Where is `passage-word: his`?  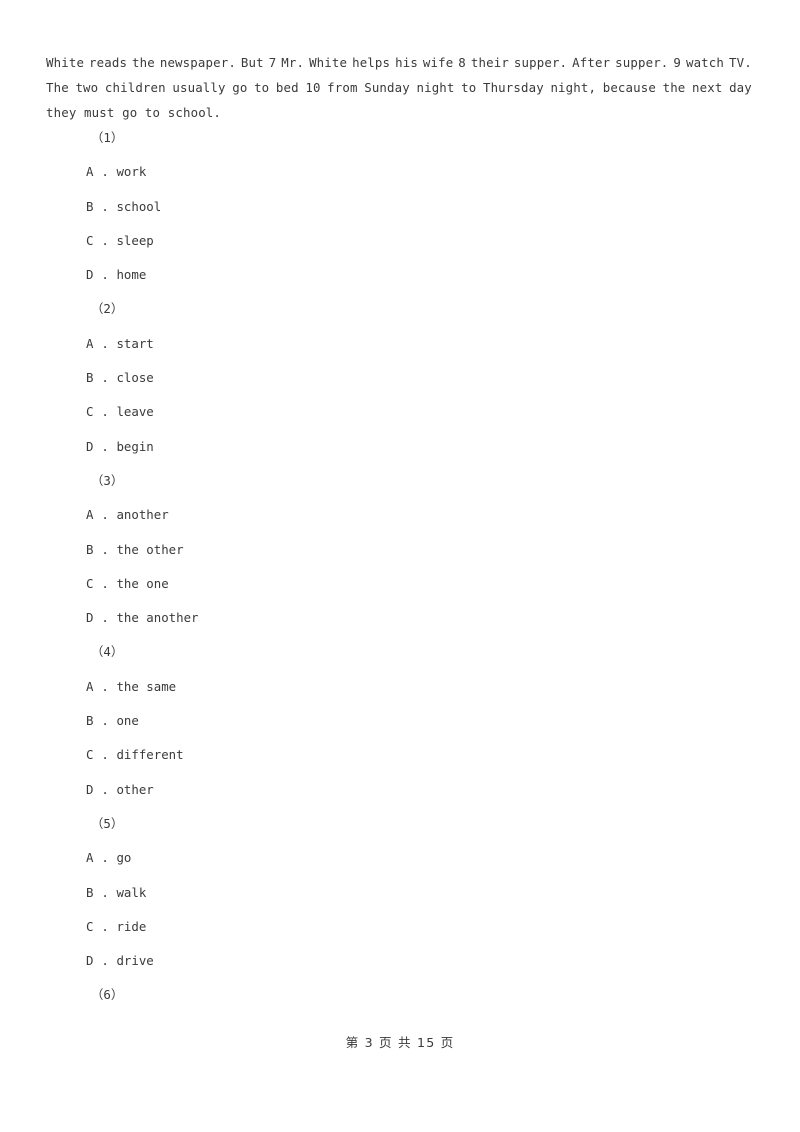
passage-word: his is located at coordinates (406, 62).